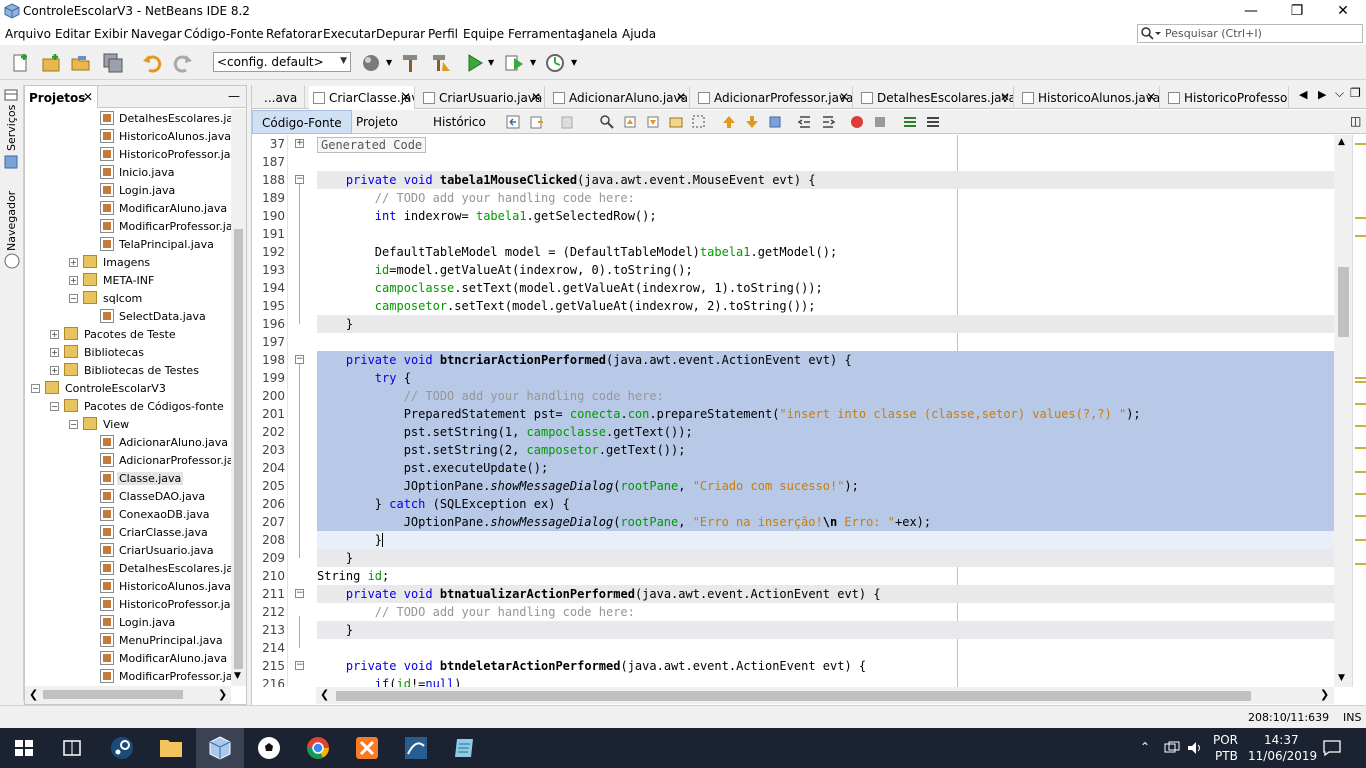 The width and height of the screenshot is (1366, 768). Describe the element at coordinates (699, 122) in the screenshot. I see `rect-select-icon` at that location.